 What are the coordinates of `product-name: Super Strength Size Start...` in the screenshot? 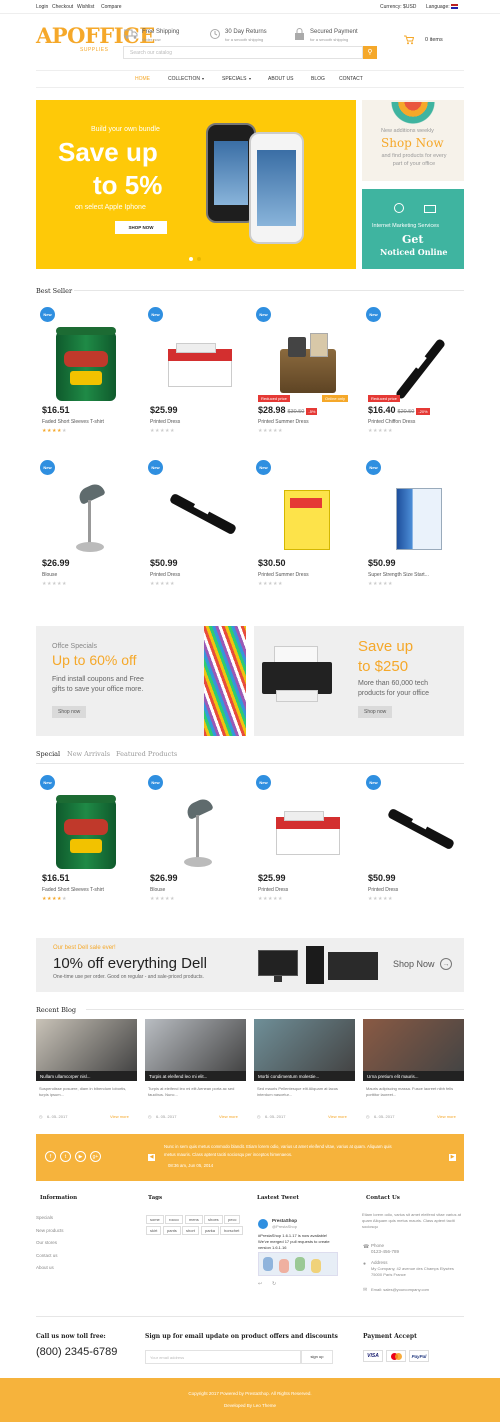 It's located at (398, 575).